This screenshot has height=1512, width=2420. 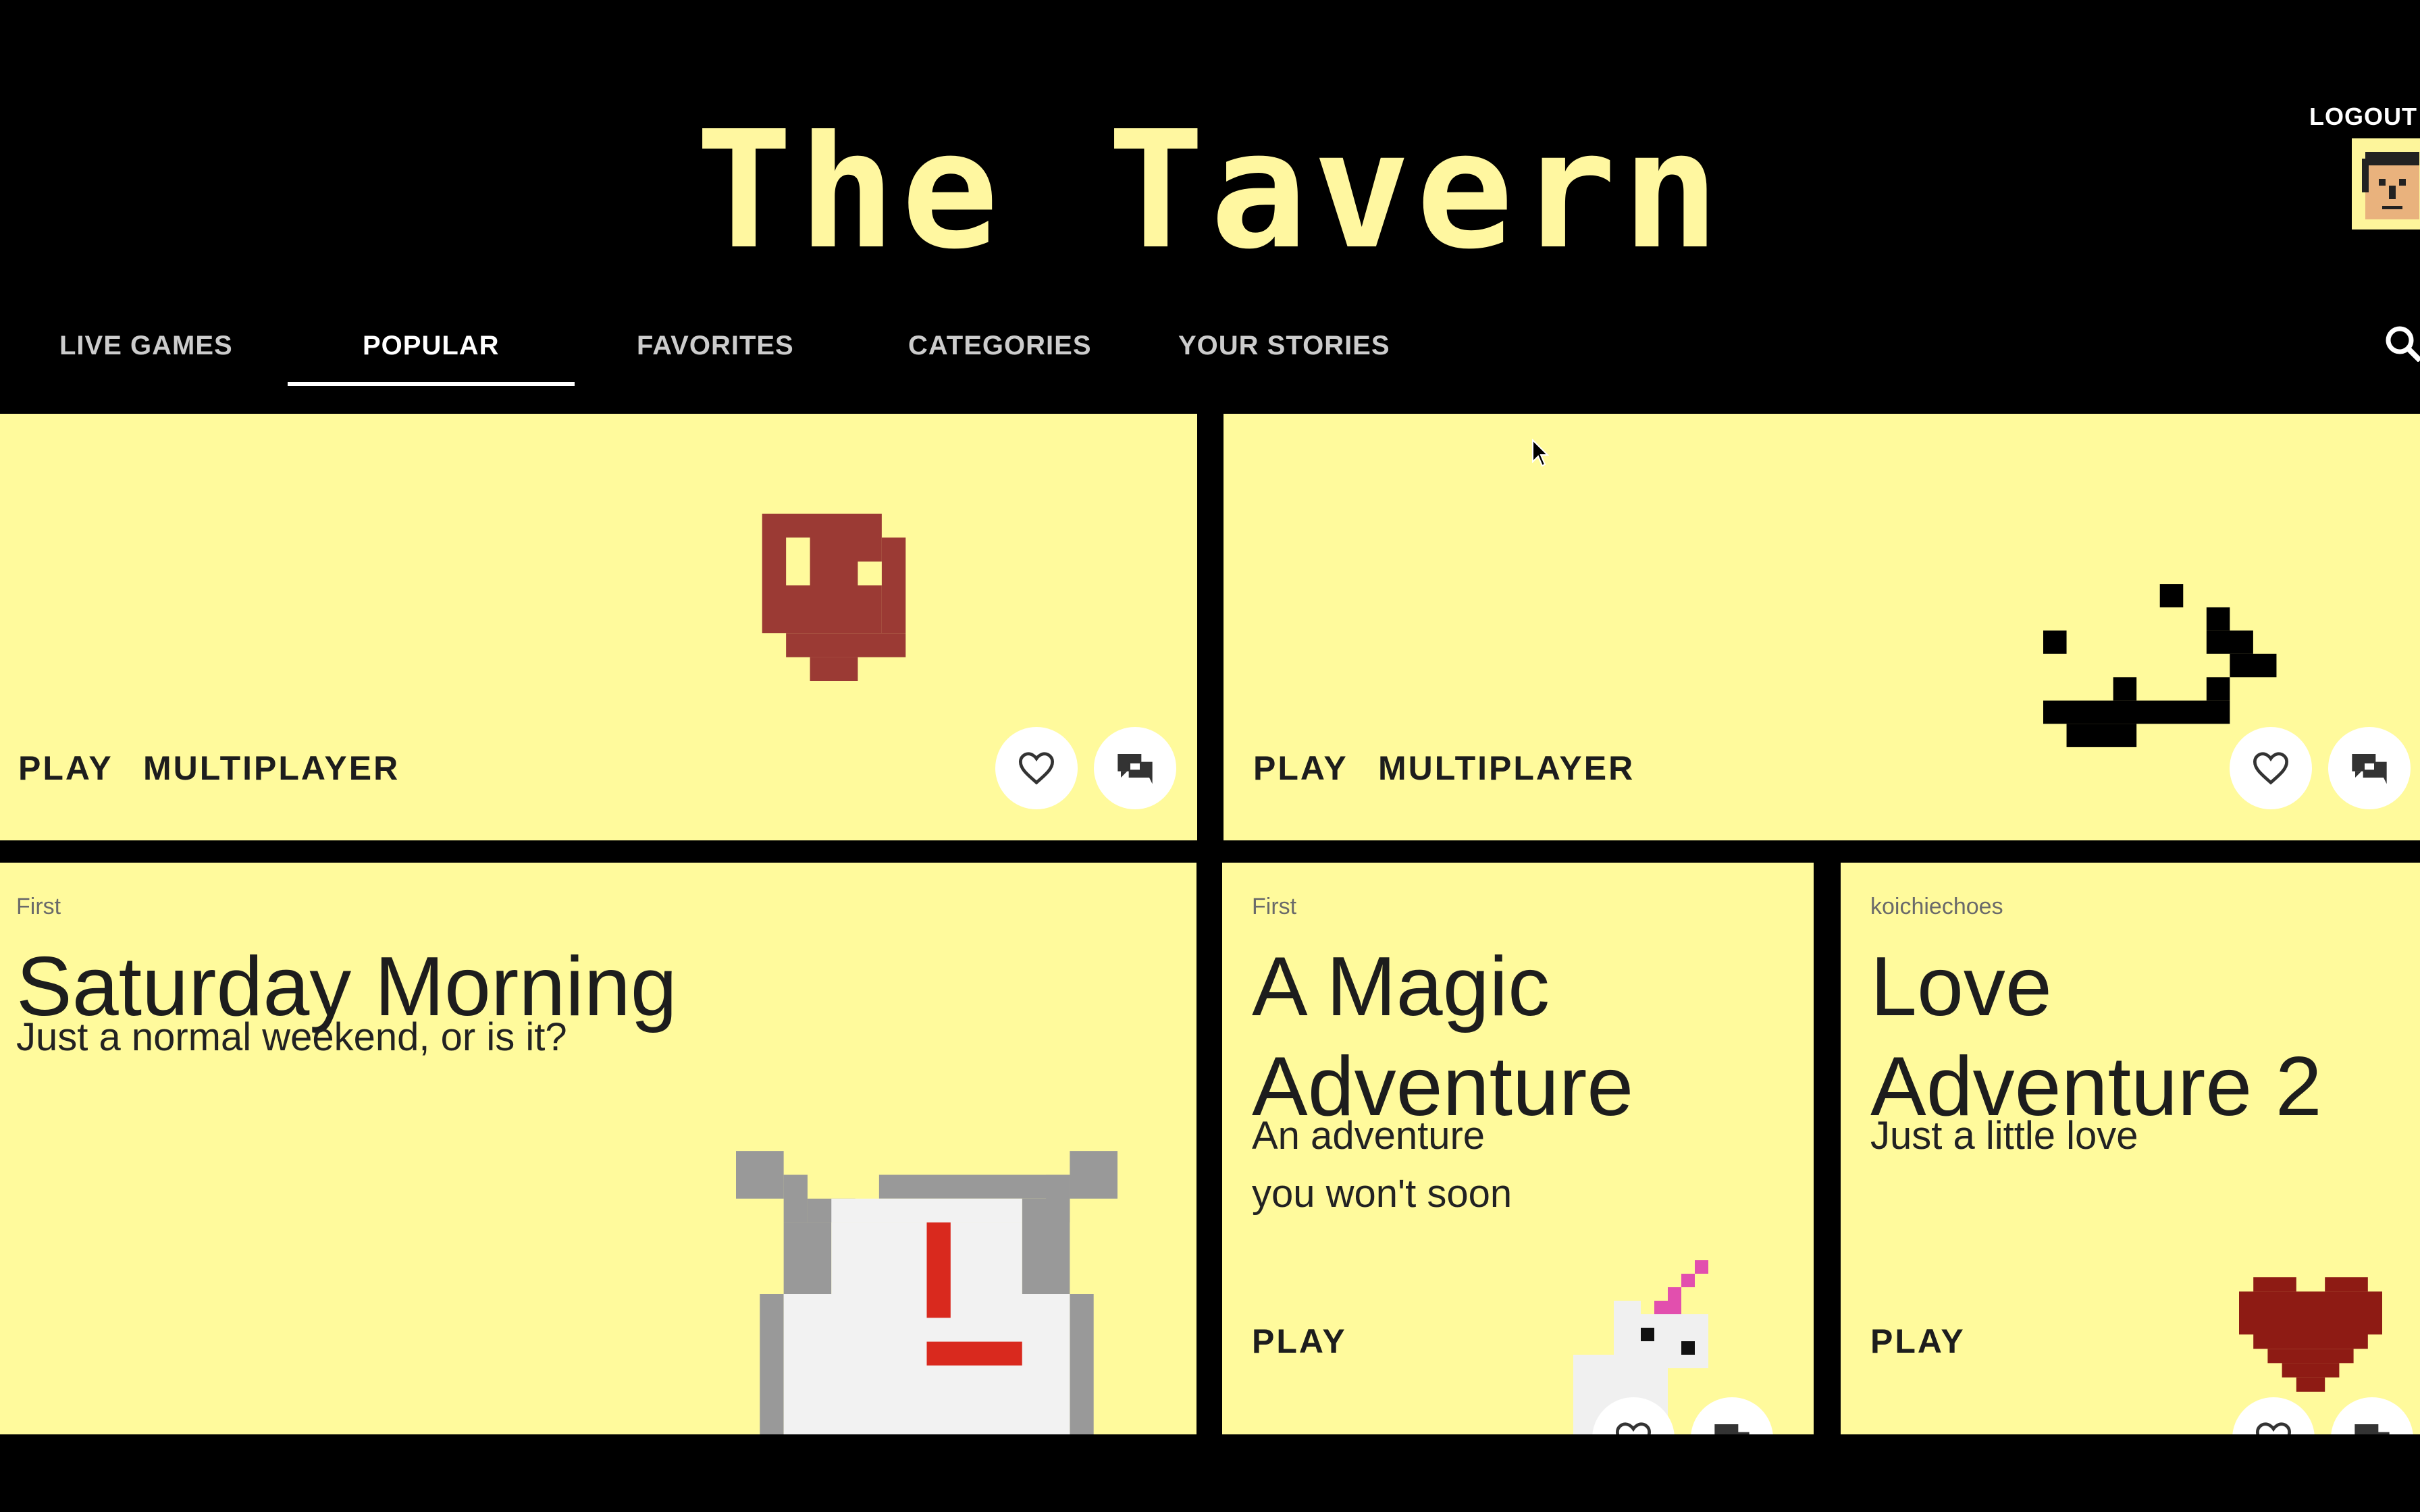 What do you see at coordinates (2402, 343) in the screenshot?
I see `search-icon` at bounding box center [2402, 343].